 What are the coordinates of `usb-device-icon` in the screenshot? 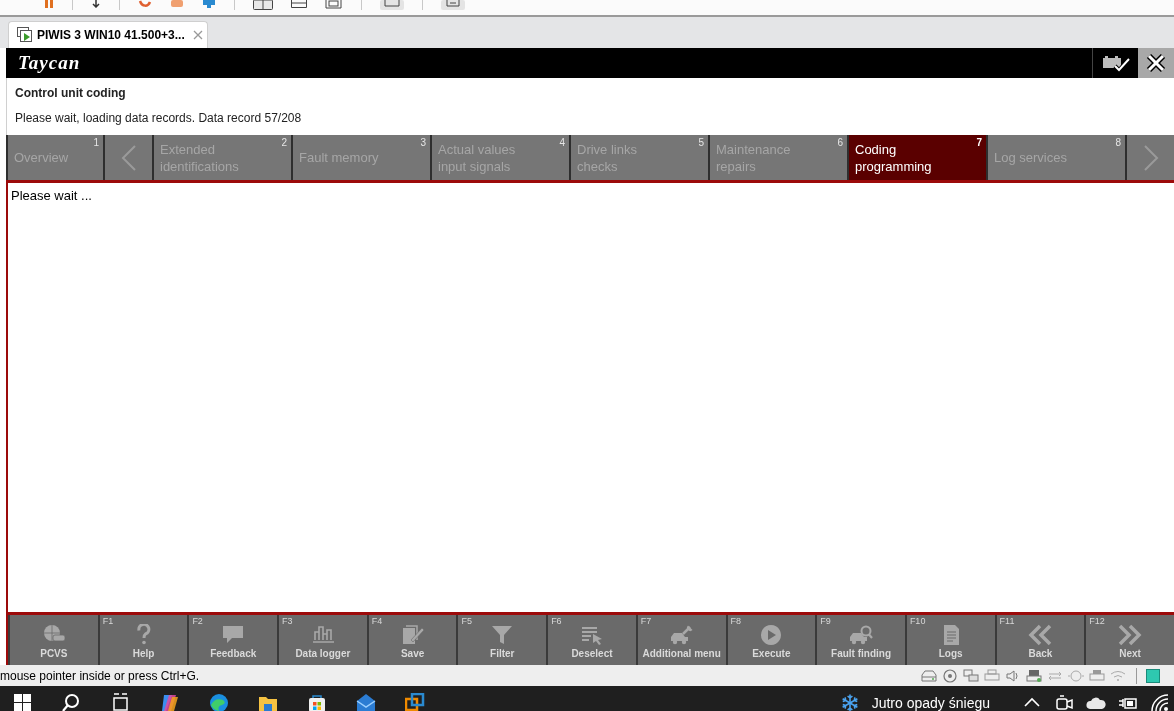 It's located at (1034, 675).